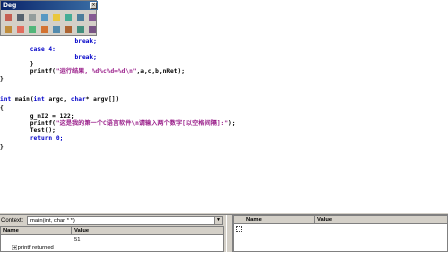 The width and height of the screenshot is (448, 260). What do you see at coordinates (92, 29) in the screenshot?
I see `disassembly-icon` at bounding box center [92, 29].